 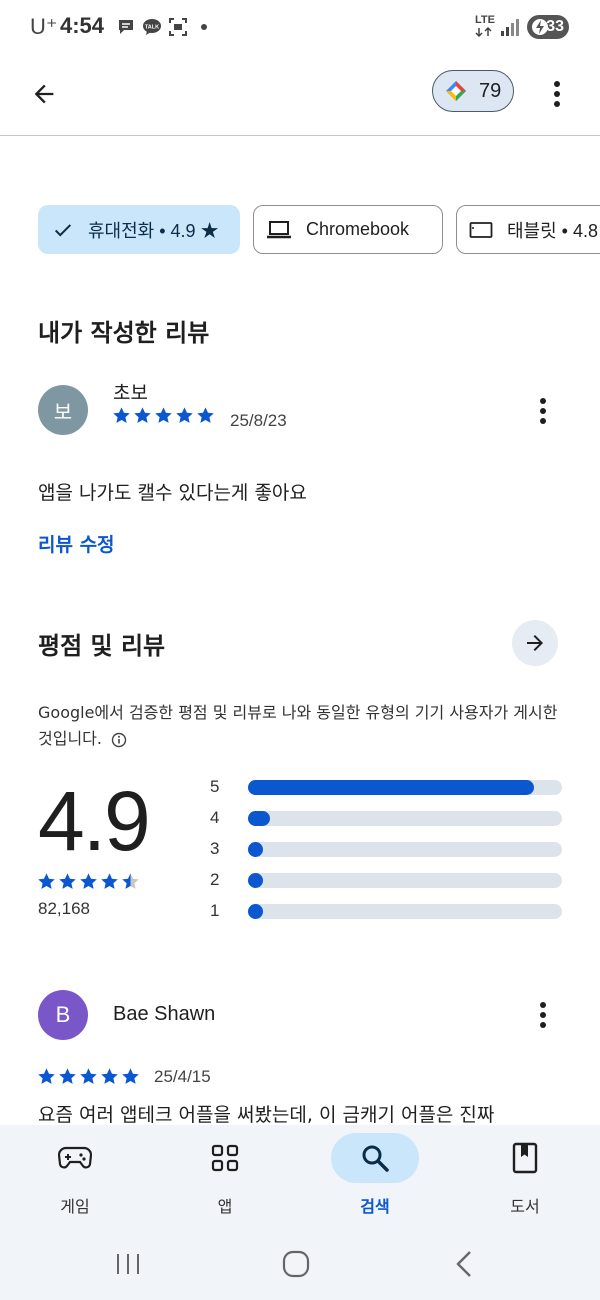 What do you see at coordinates (44, 26) in the screenshot?
I see `carrier-label: U⁺` at bounding box center [44, 26].